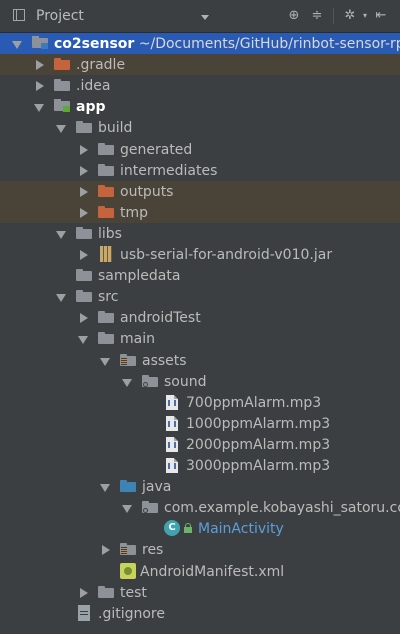 Image resolution: width=400 pixels, height=634 pixels. I want to click on tree-row-intermediates: intermediates, so click(200, 170).